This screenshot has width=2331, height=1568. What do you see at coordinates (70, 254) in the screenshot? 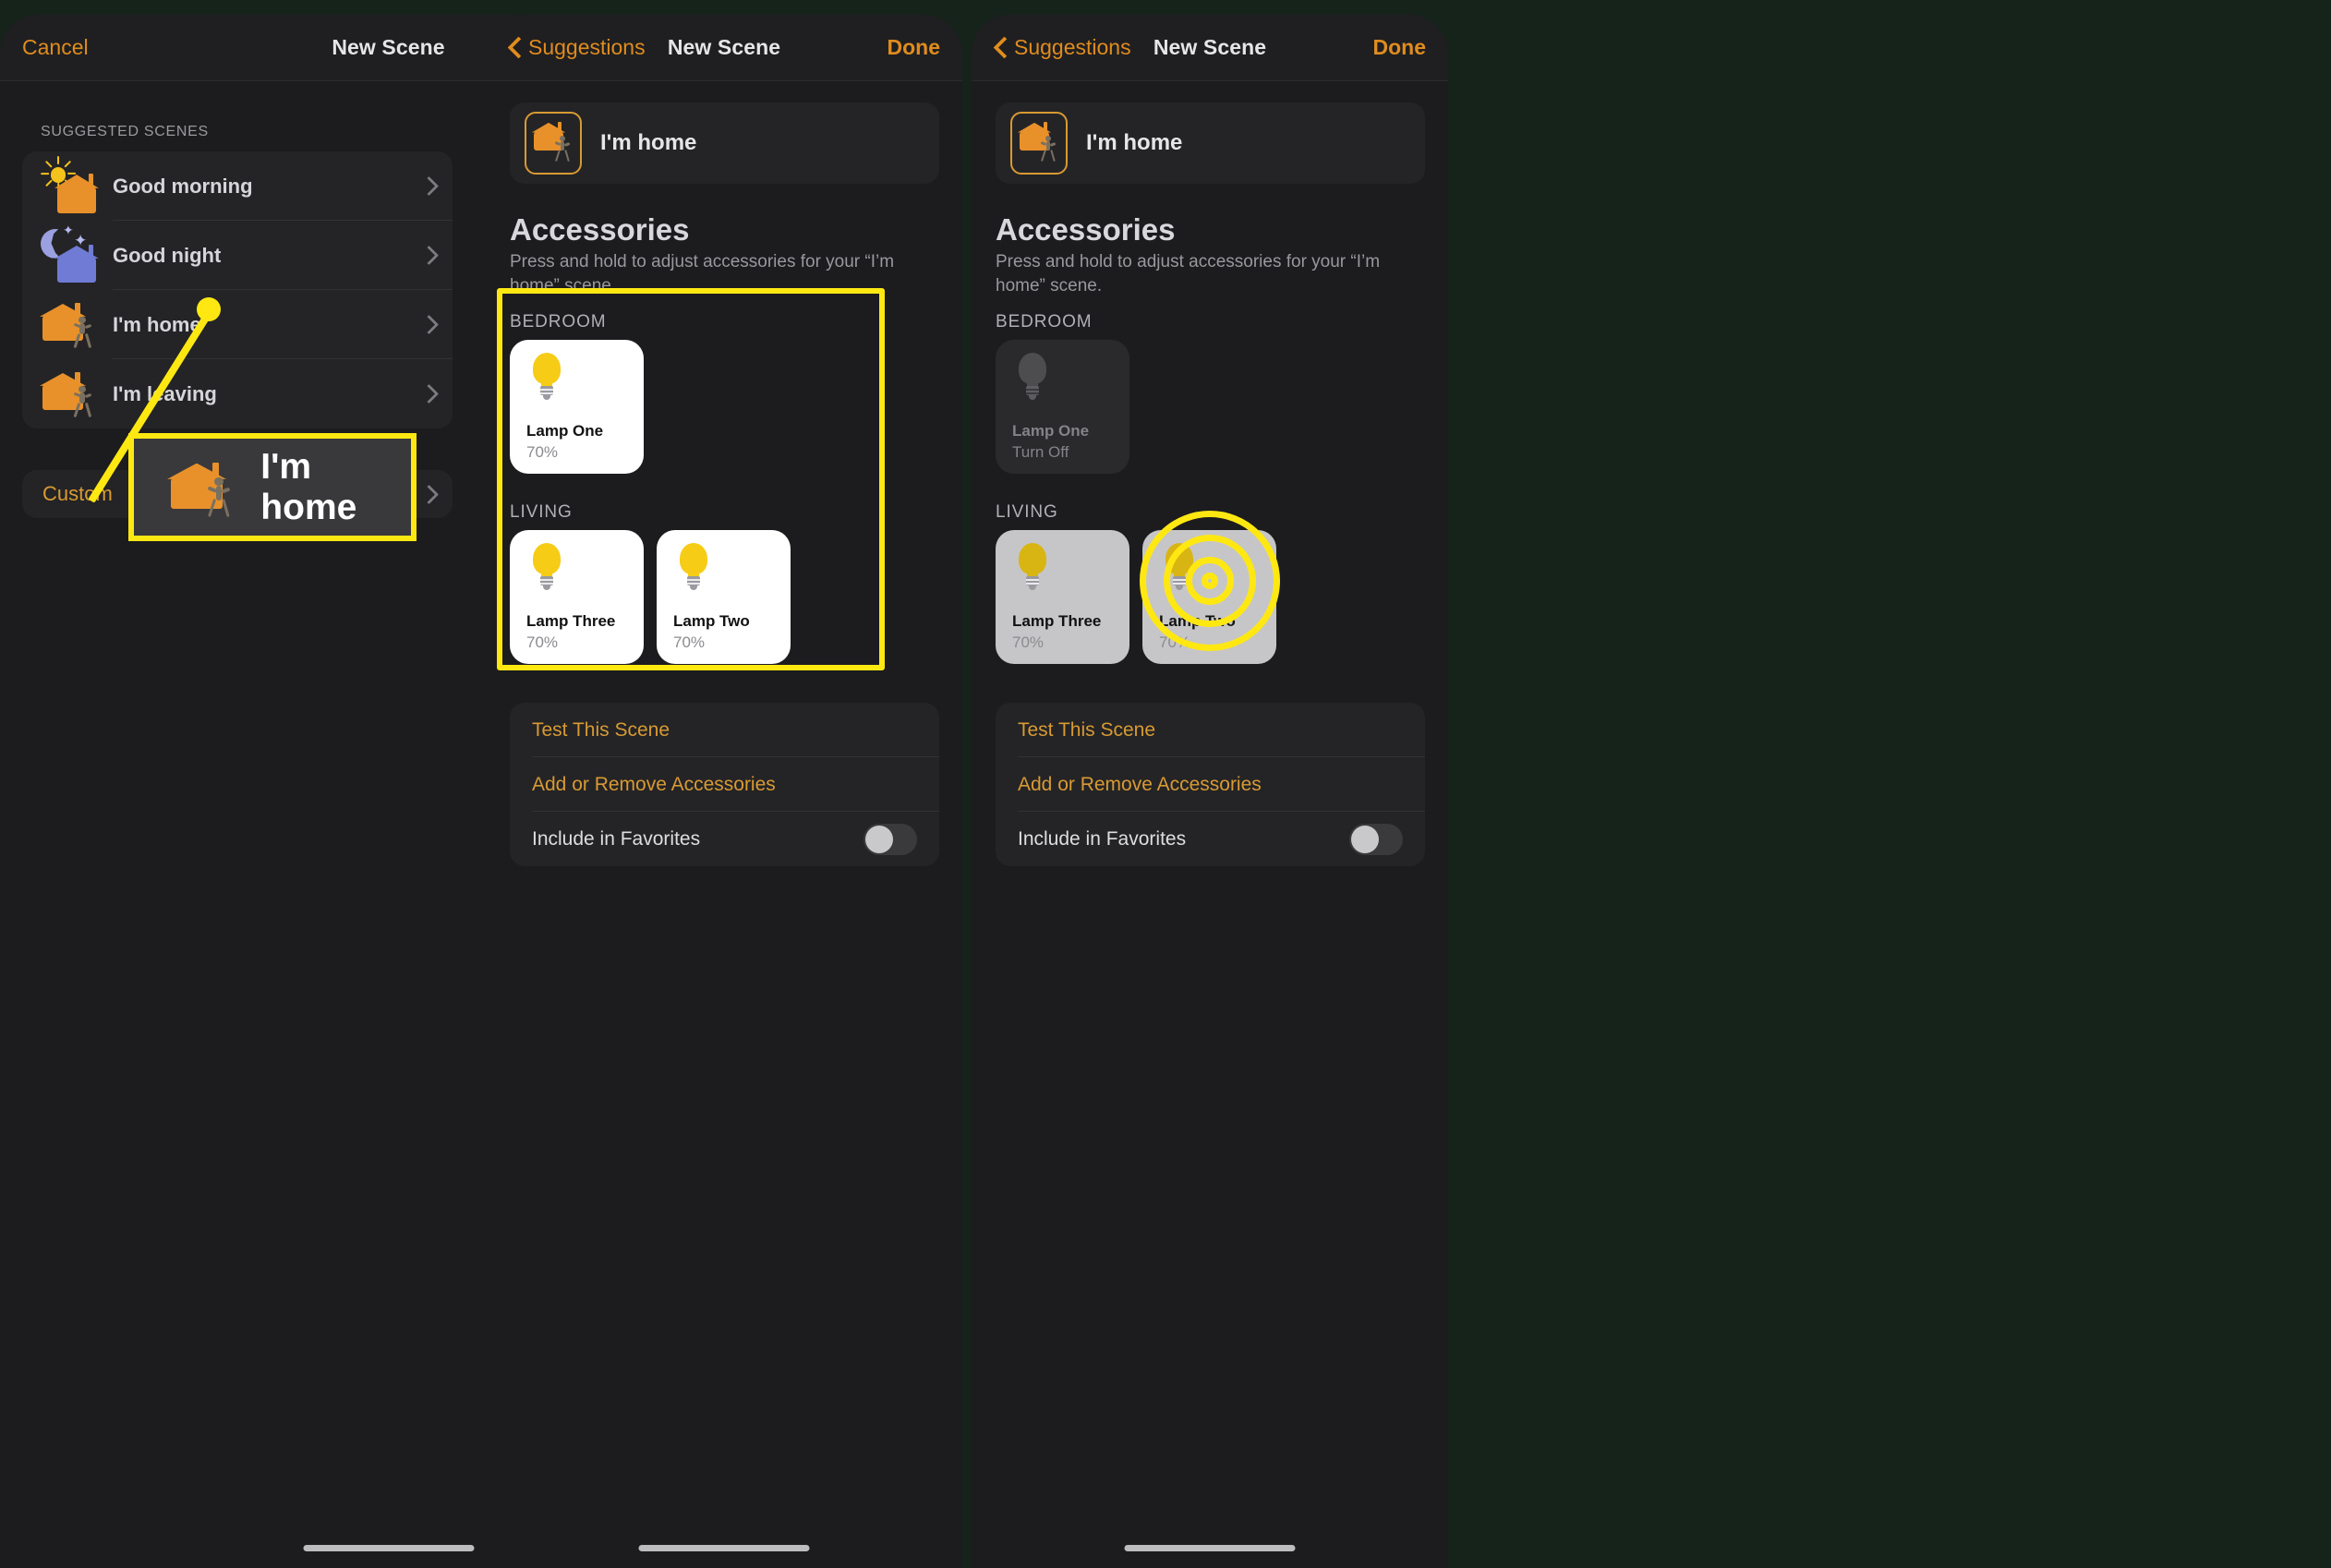
I see `moon-house-icon: ✦ ✦` at bounding box center [70, 254].